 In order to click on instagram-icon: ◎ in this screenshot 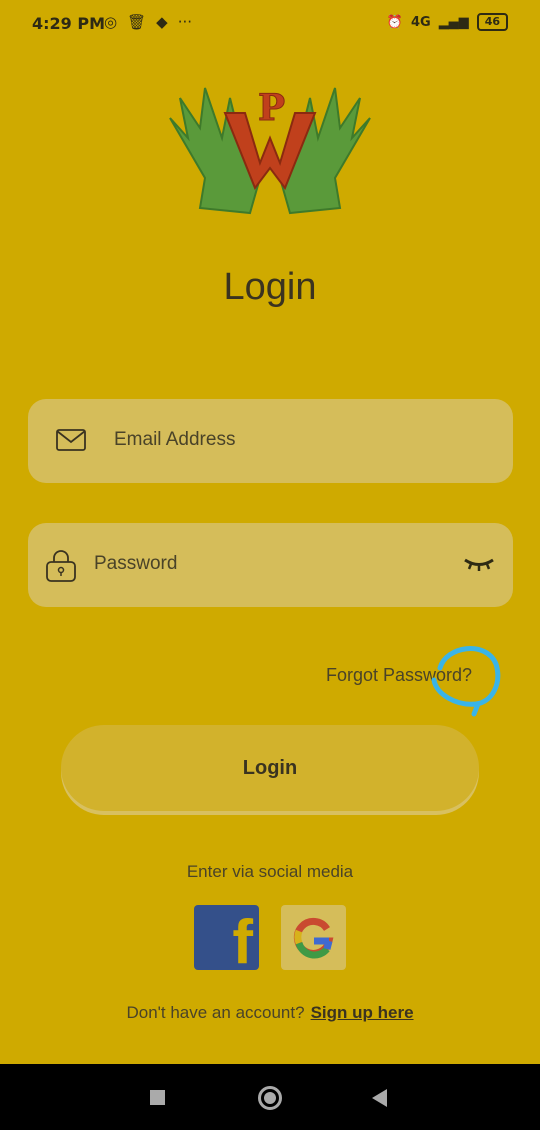, I will do `click(111, 22)`.